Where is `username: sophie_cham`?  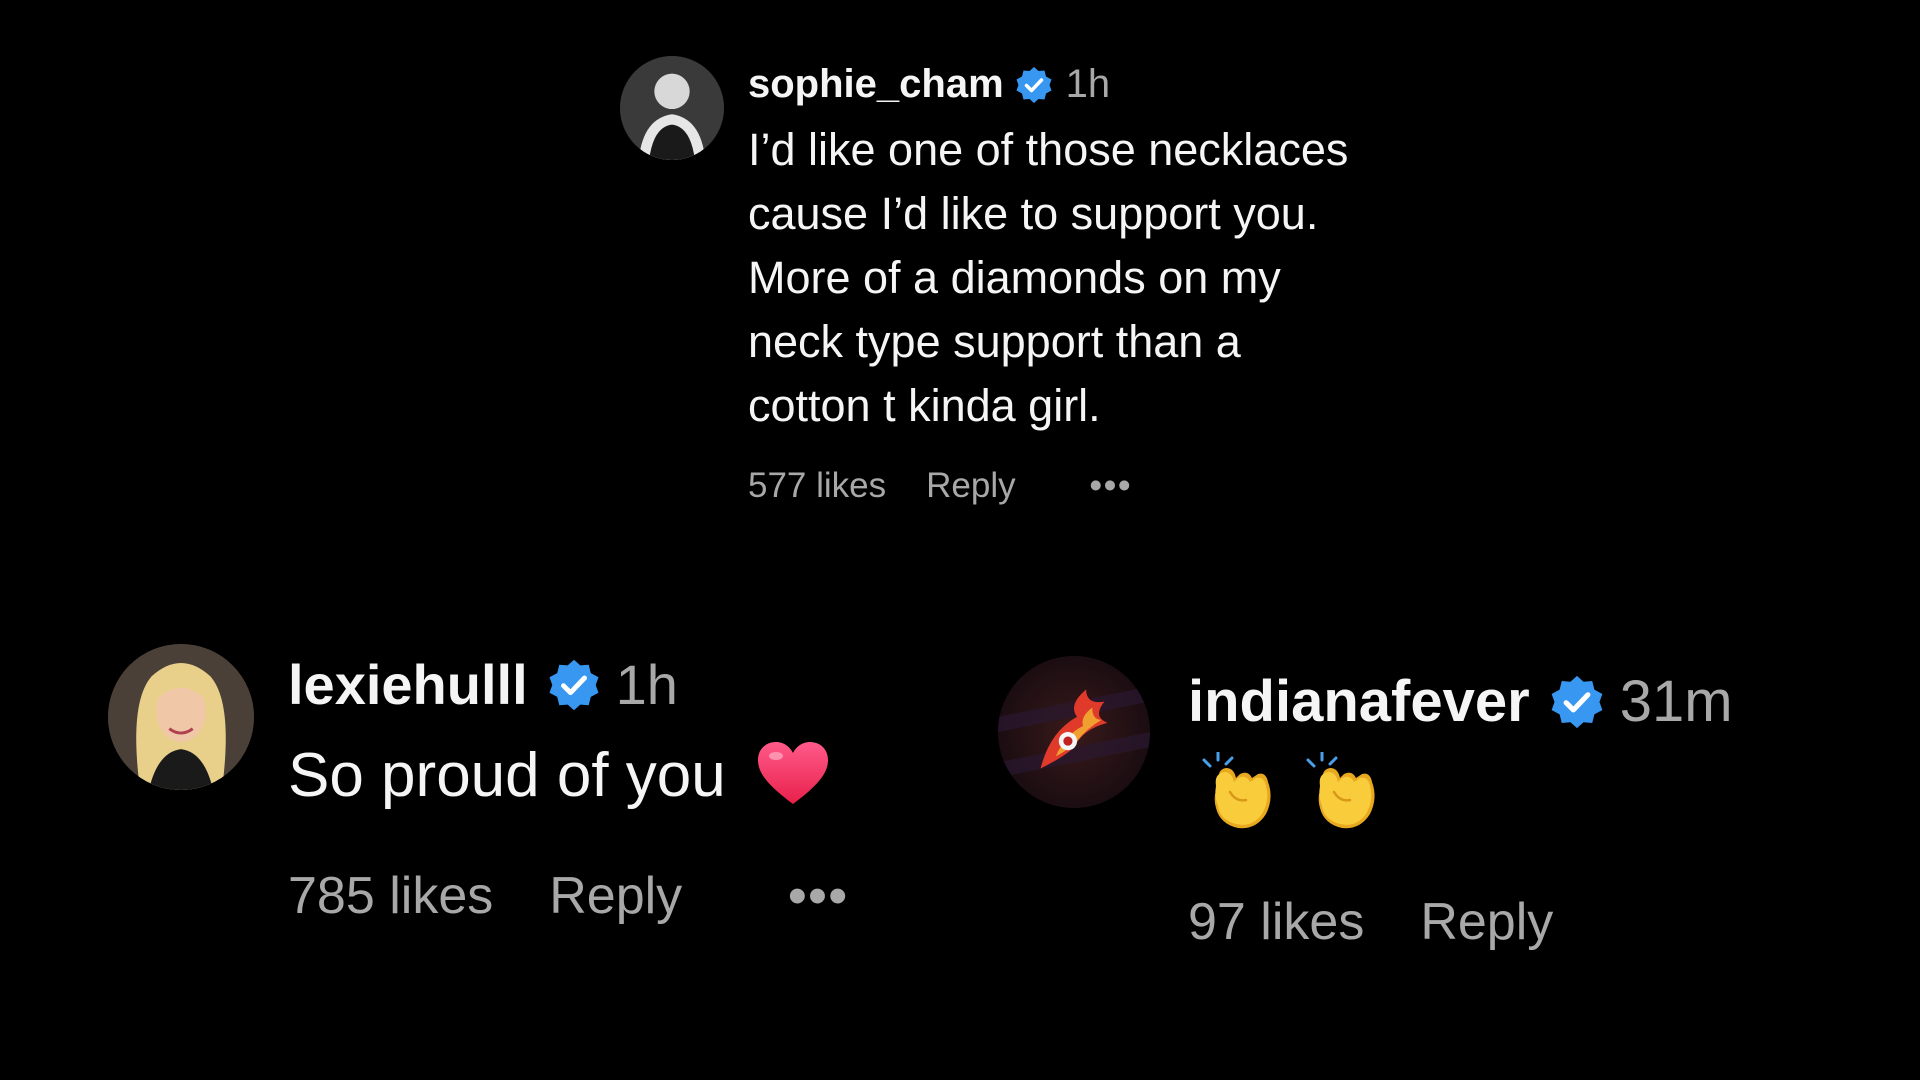
username: sophie_cham is located at coordinates (876, 84).